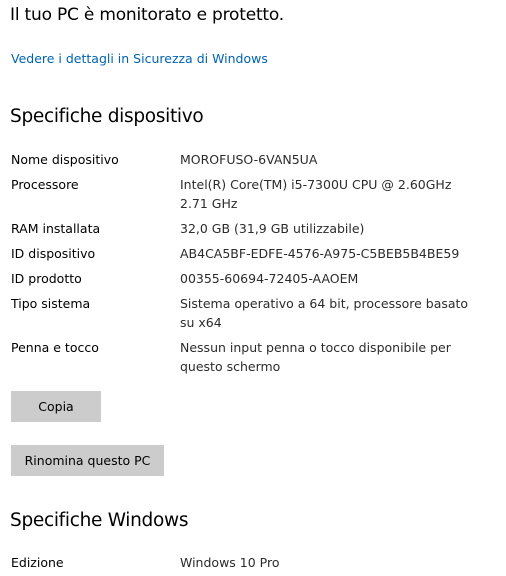 Image resolution: width=506 pixels, height=576 pixels. I want to click on spec-label: Penna e tocco, so click(55, 347).